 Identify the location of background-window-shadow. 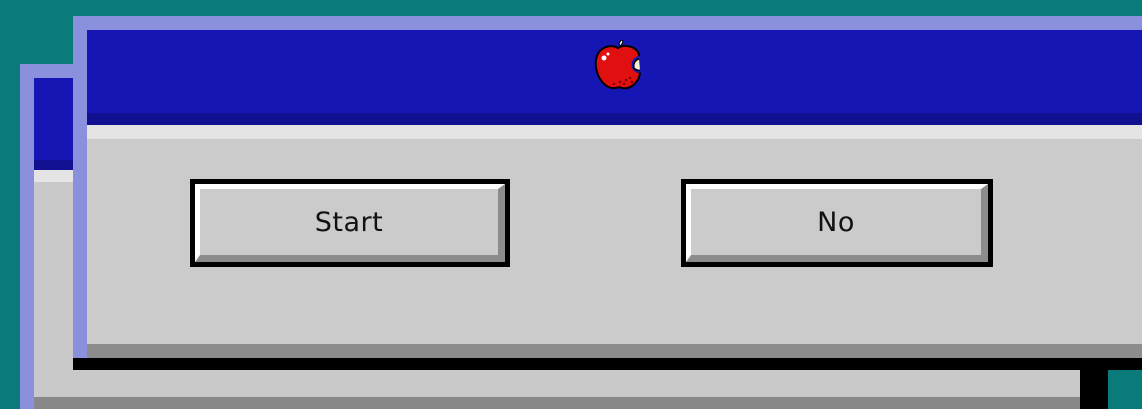
(1094, 389).